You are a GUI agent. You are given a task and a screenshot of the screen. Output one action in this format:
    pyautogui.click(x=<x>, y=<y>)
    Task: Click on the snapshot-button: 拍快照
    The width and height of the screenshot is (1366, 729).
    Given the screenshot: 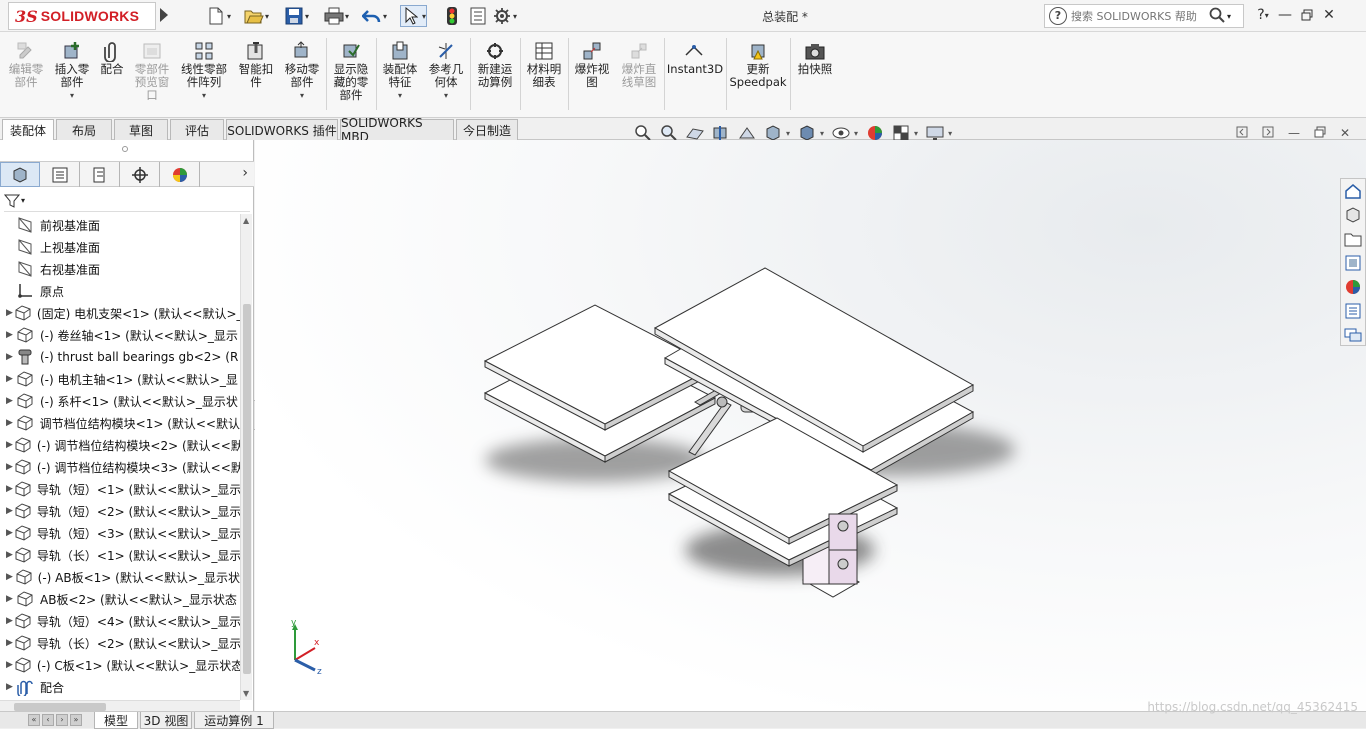 What is the action you would take?
    pyautogui.click(x=815, y=58)
    